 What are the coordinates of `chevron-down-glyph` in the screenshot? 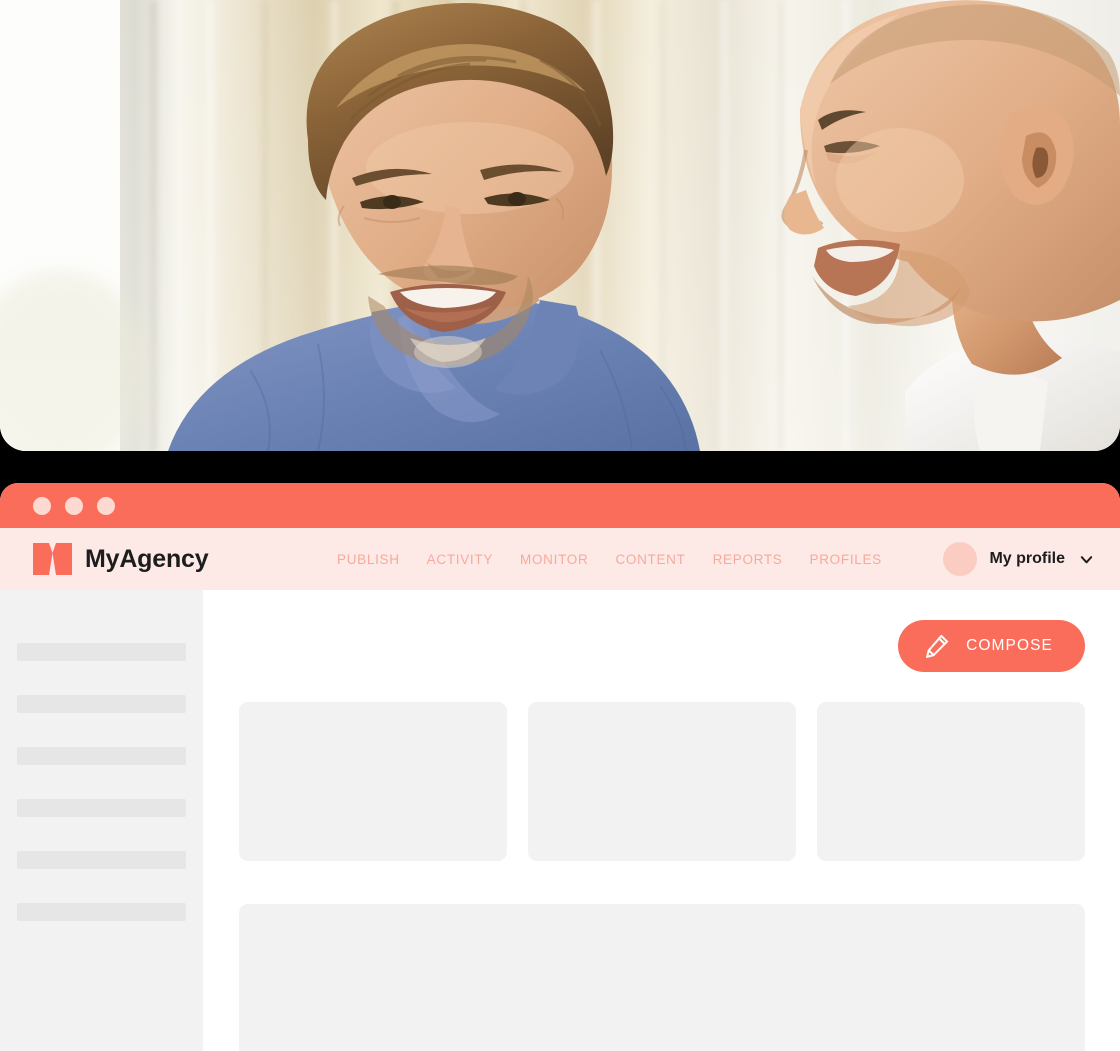 It's located at (1086, 559).